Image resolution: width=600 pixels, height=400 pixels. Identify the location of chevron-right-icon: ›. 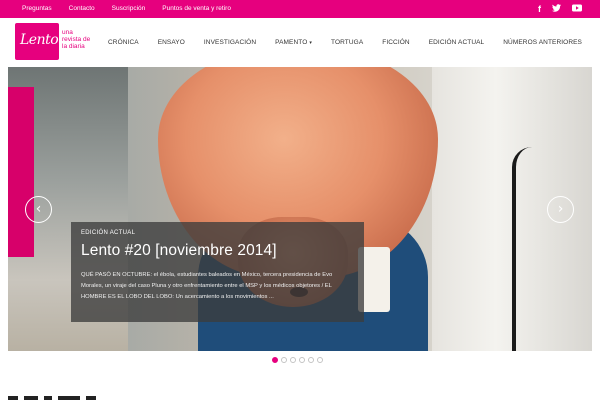
(560, 209).